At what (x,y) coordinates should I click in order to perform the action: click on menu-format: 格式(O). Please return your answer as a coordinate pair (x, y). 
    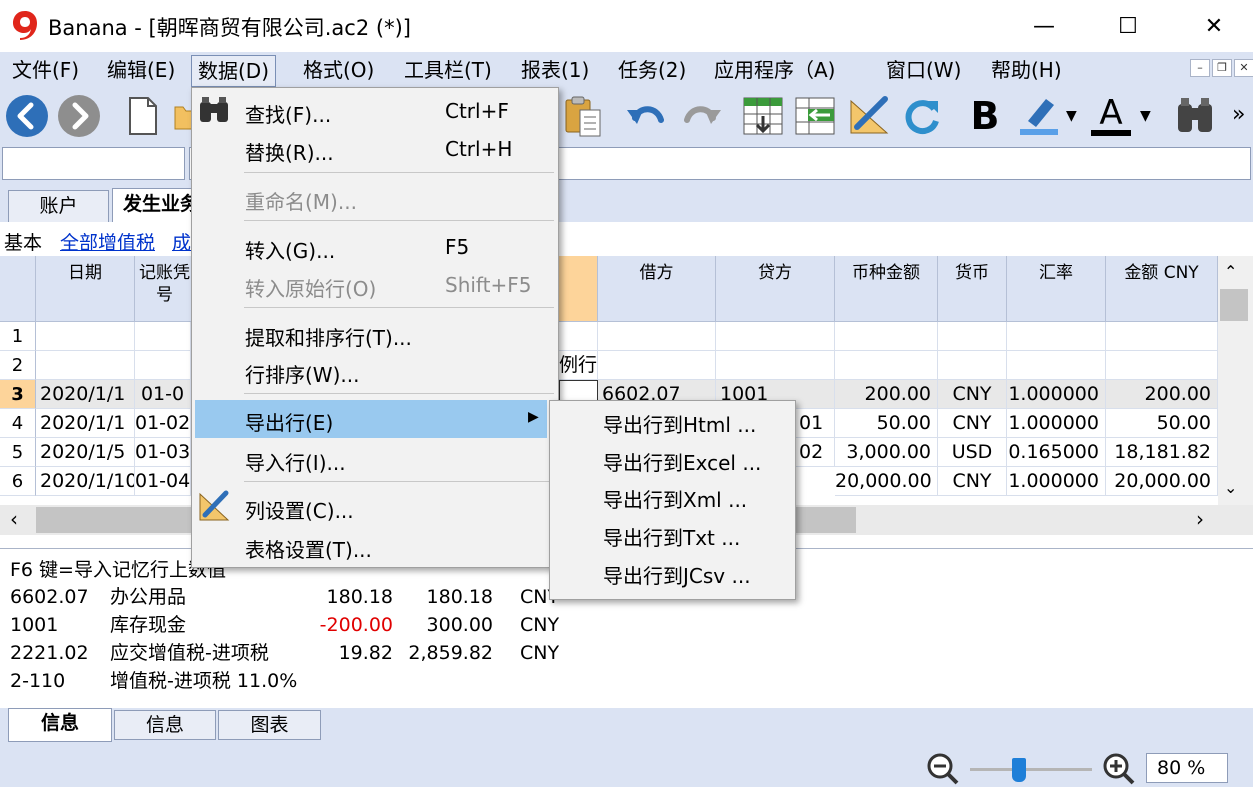
    Looking at the image, I should click on (338, 71).